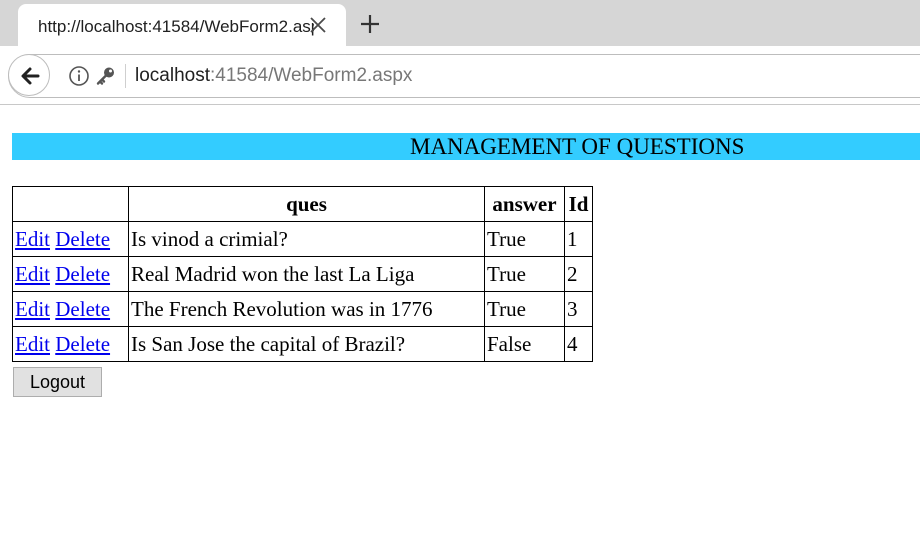  Describe the element at coordinates (176, 26) in the screenshot. I see `tab-title: http://localhost:41584/WebForm2.aspx` at that location.